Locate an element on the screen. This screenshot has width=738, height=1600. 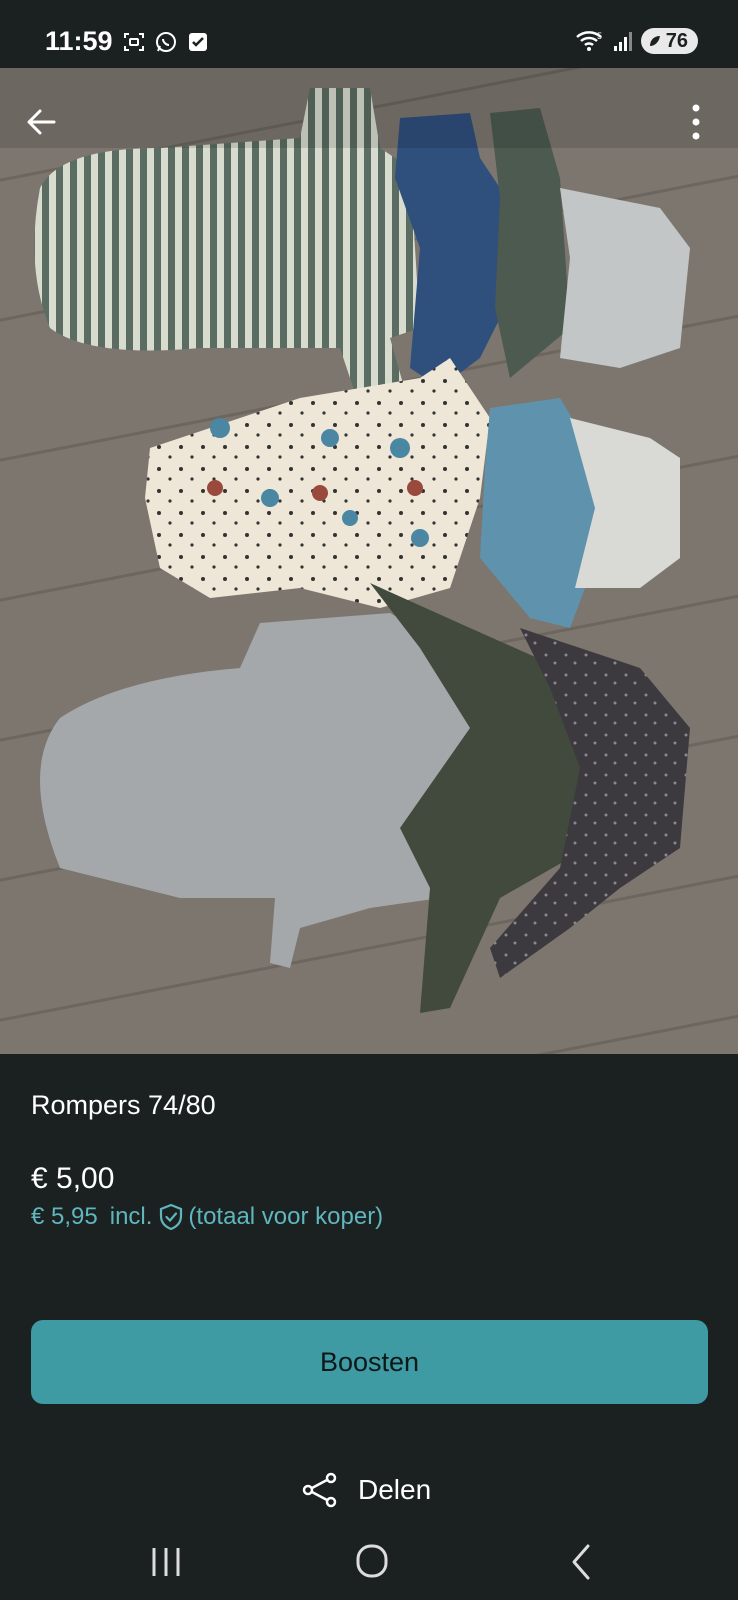
more-options-icon is located at coordinates (696, 122).